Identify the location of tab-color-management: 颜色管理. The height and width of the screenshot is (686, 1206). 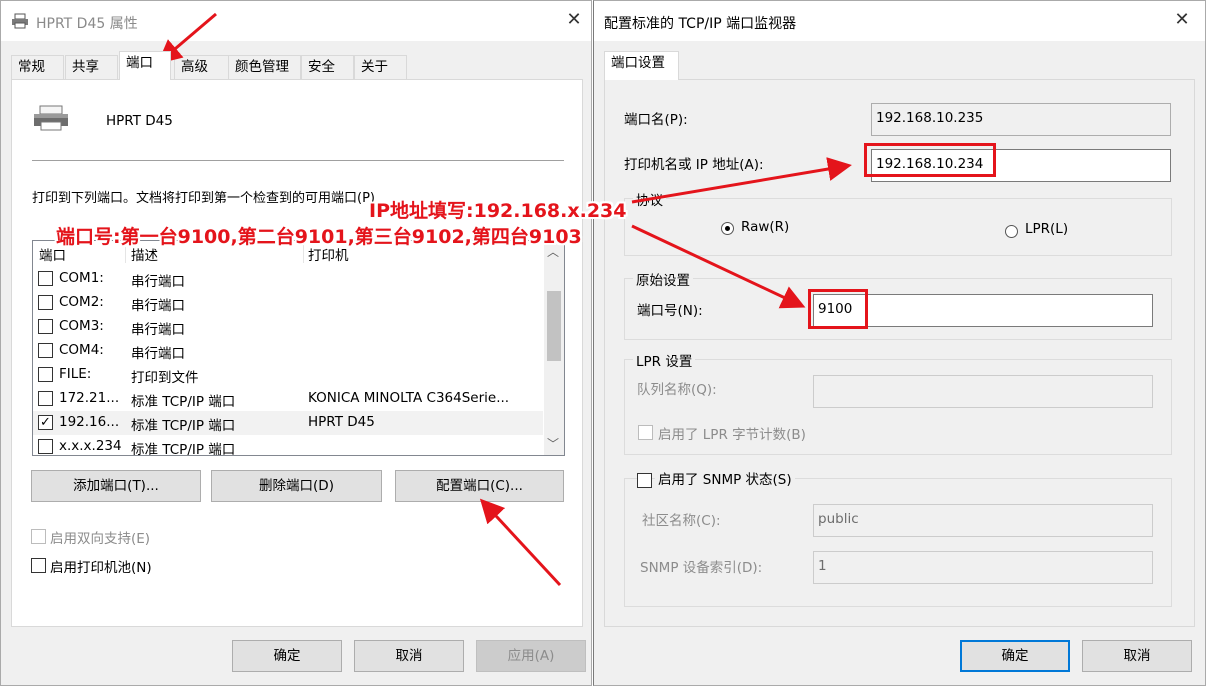
(264, 67).